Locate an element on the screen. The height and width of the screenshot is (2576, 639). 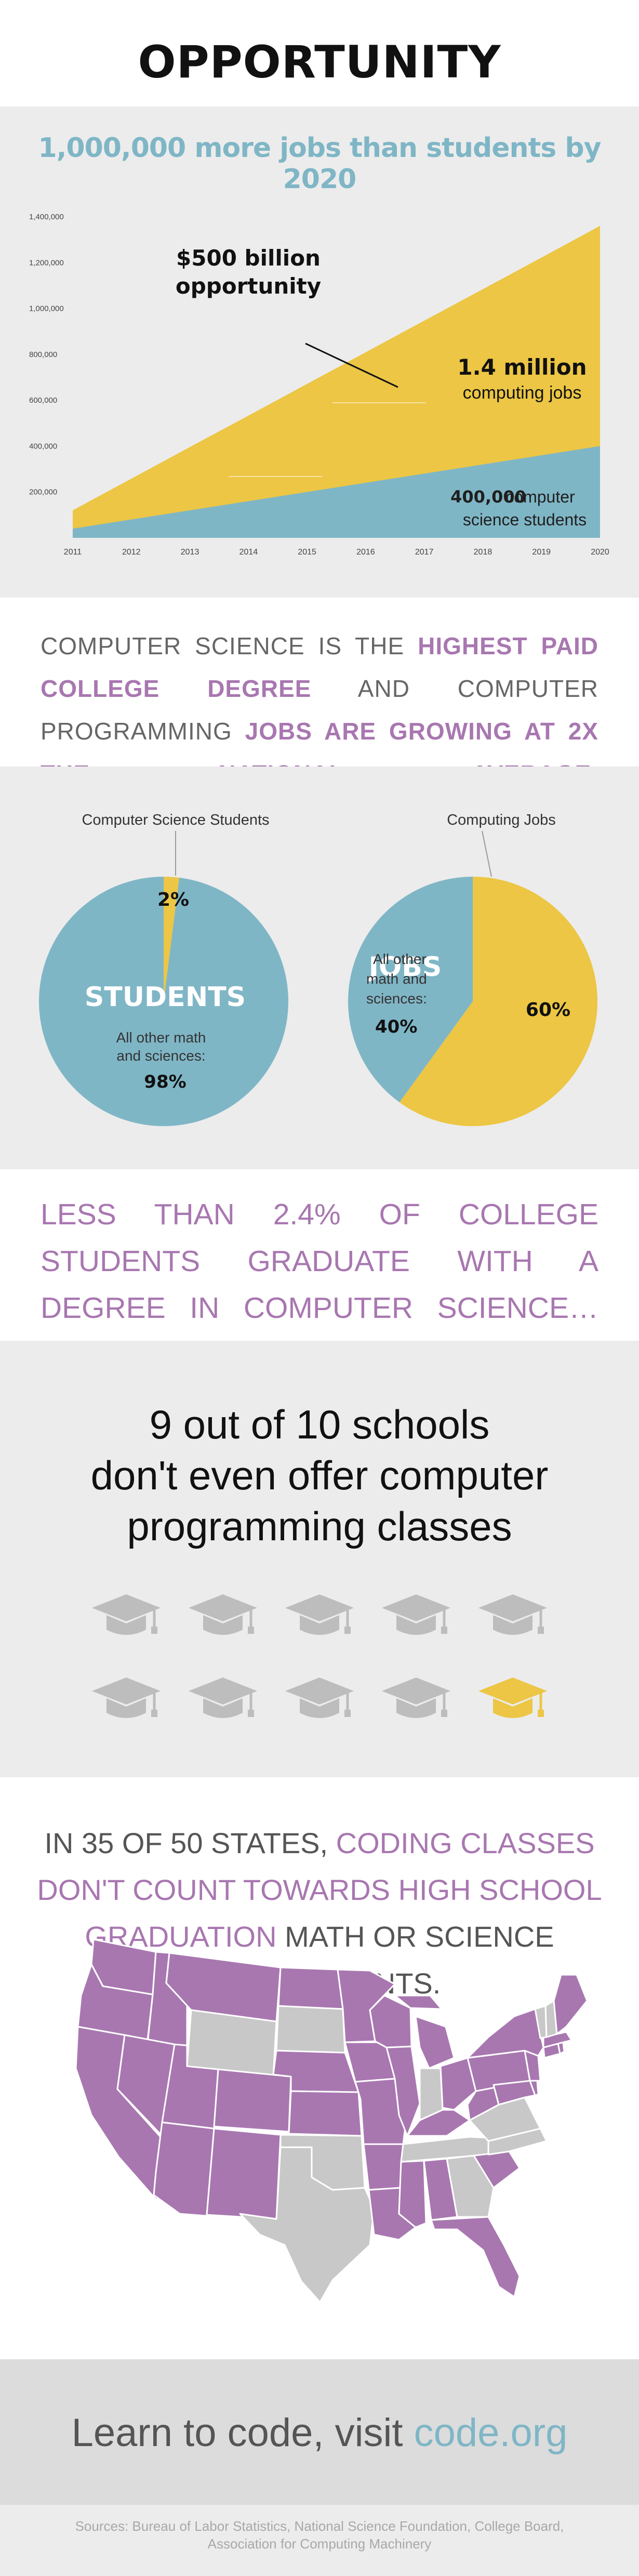
graduation-cap-grid is located at coordinates (319, 1657).